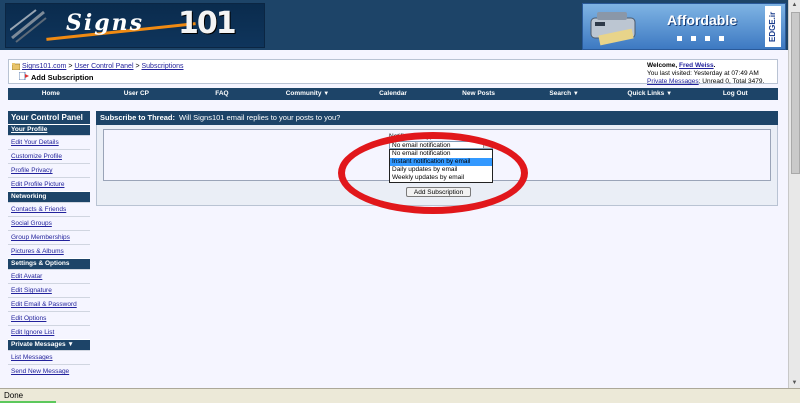  I want to click on scroll-up-icon: ▲, so click(794, 5).